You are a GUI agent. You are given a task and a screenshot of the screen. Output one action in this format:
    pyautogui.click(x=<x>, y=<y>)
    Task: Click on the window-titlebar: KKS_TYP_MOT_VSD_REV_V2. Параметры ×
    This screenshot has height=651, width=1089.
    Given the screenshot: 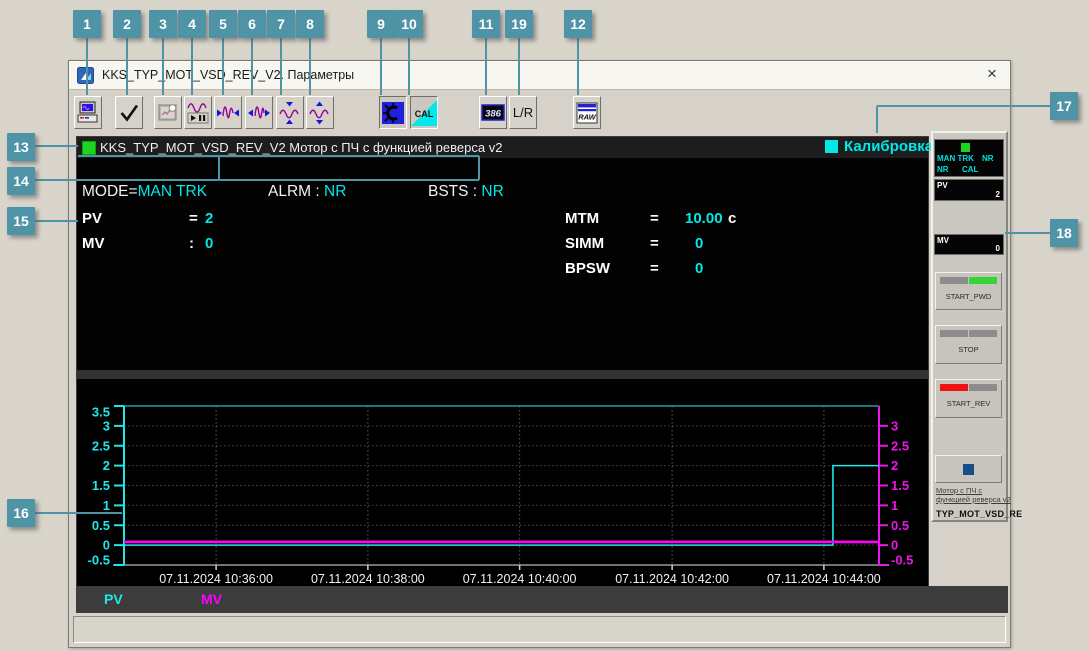 What is the action you would take?
    pyautogui.click(x=539, y=75)
    